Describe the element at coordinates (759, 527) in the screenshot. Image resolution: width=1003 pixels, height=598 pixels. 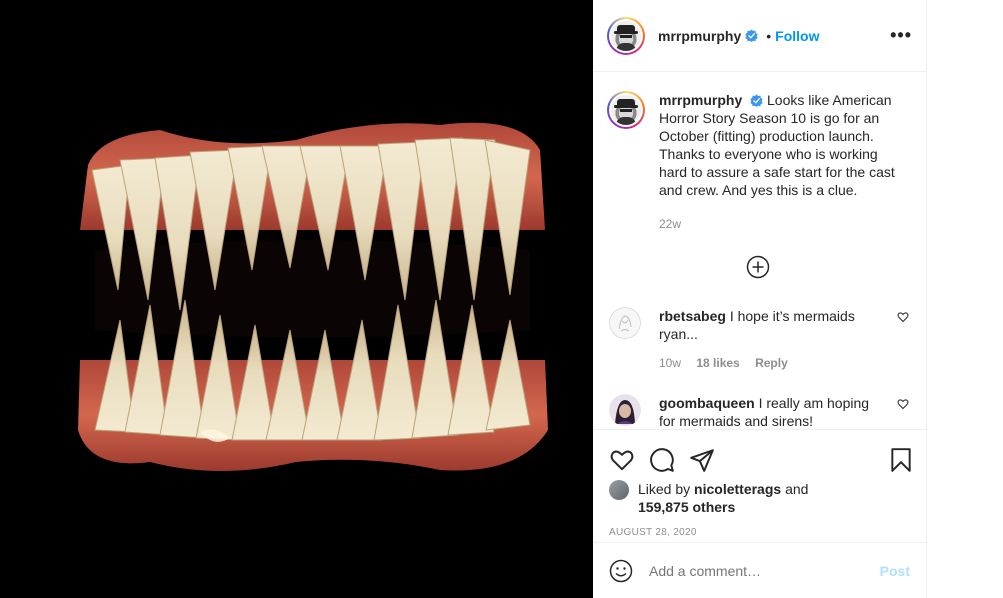
I see `post-date: AUGUST 28, 2020` at that location.